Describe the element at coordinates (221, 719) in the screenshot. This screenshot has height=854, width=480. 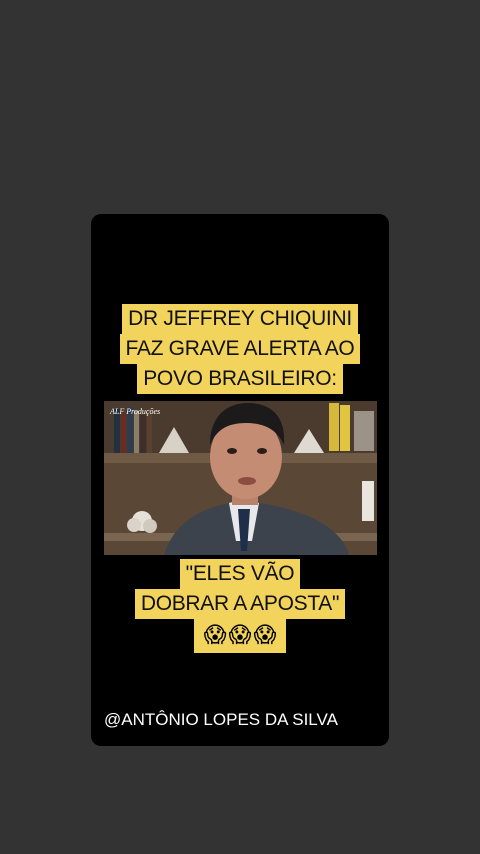
I see `author-credit: @ANTÔNIO LOPES DA SILVA` at that location.